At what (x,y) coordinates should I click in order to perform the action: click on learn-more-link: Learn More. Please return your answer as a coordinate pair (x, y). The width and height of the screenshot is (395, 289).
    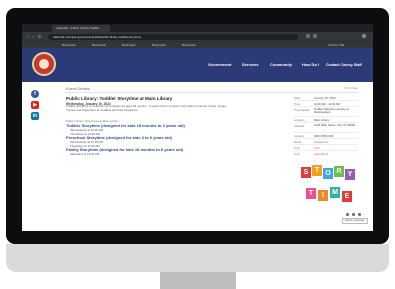
    Looking at the image, I should click on (321, 154).